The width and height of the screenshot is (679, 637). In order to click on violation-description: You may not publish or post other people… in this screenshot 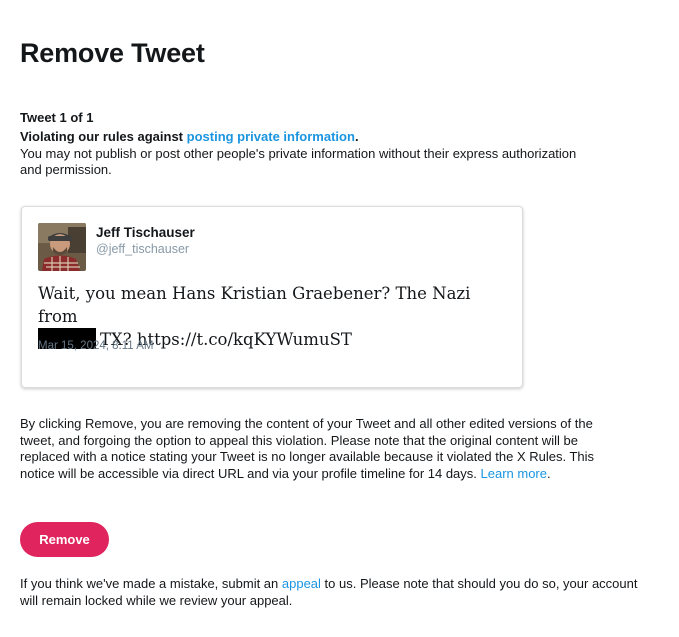, I will do `click(298, 161)`.